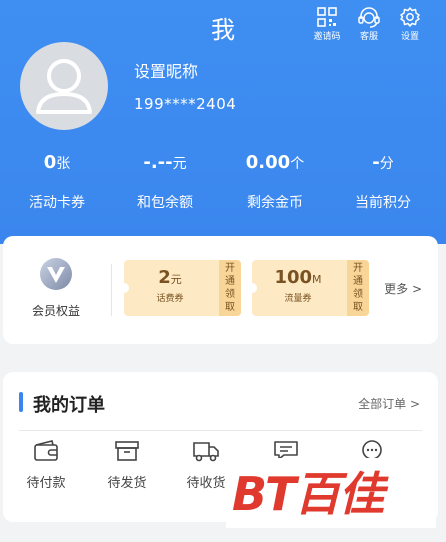  I want to click on all-orders-link: 全部订单 >, so click(389, 403).